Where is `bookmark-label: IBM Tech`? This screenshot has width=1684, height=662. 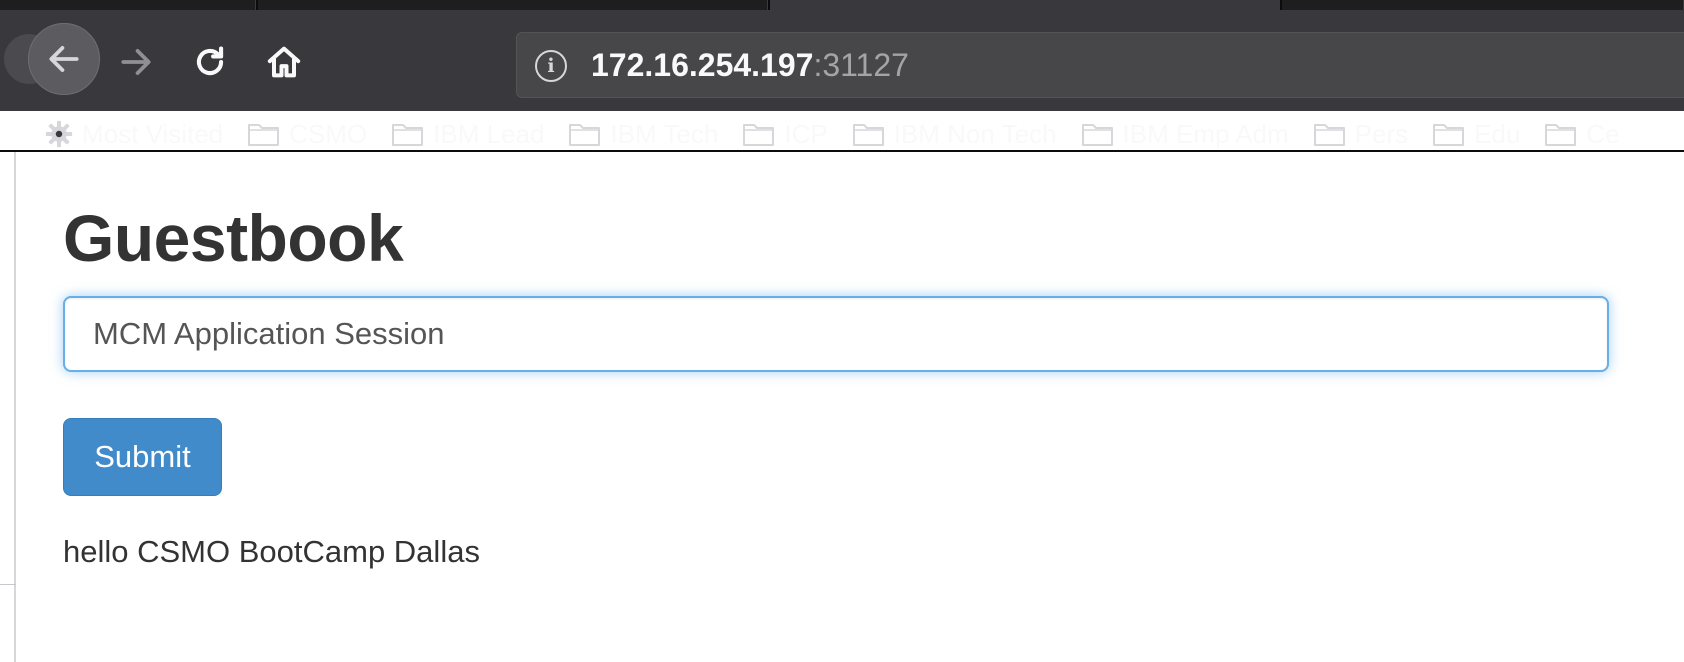
bookmark-label: IBM Tech is located at coordinates (664, 133).